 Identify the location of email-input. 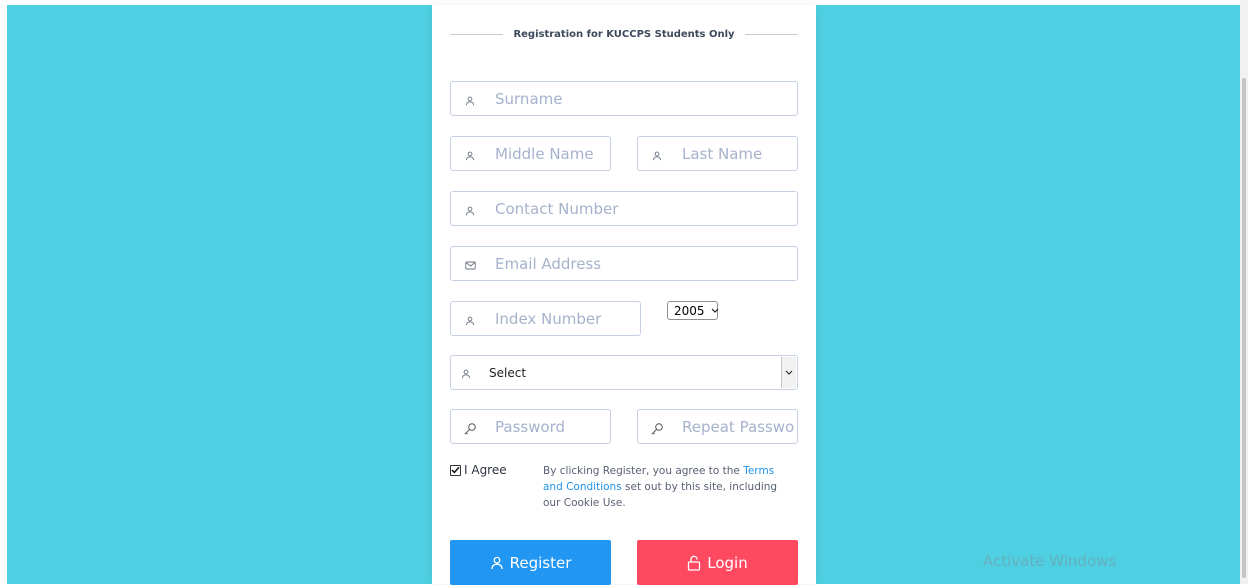
(641, 263).